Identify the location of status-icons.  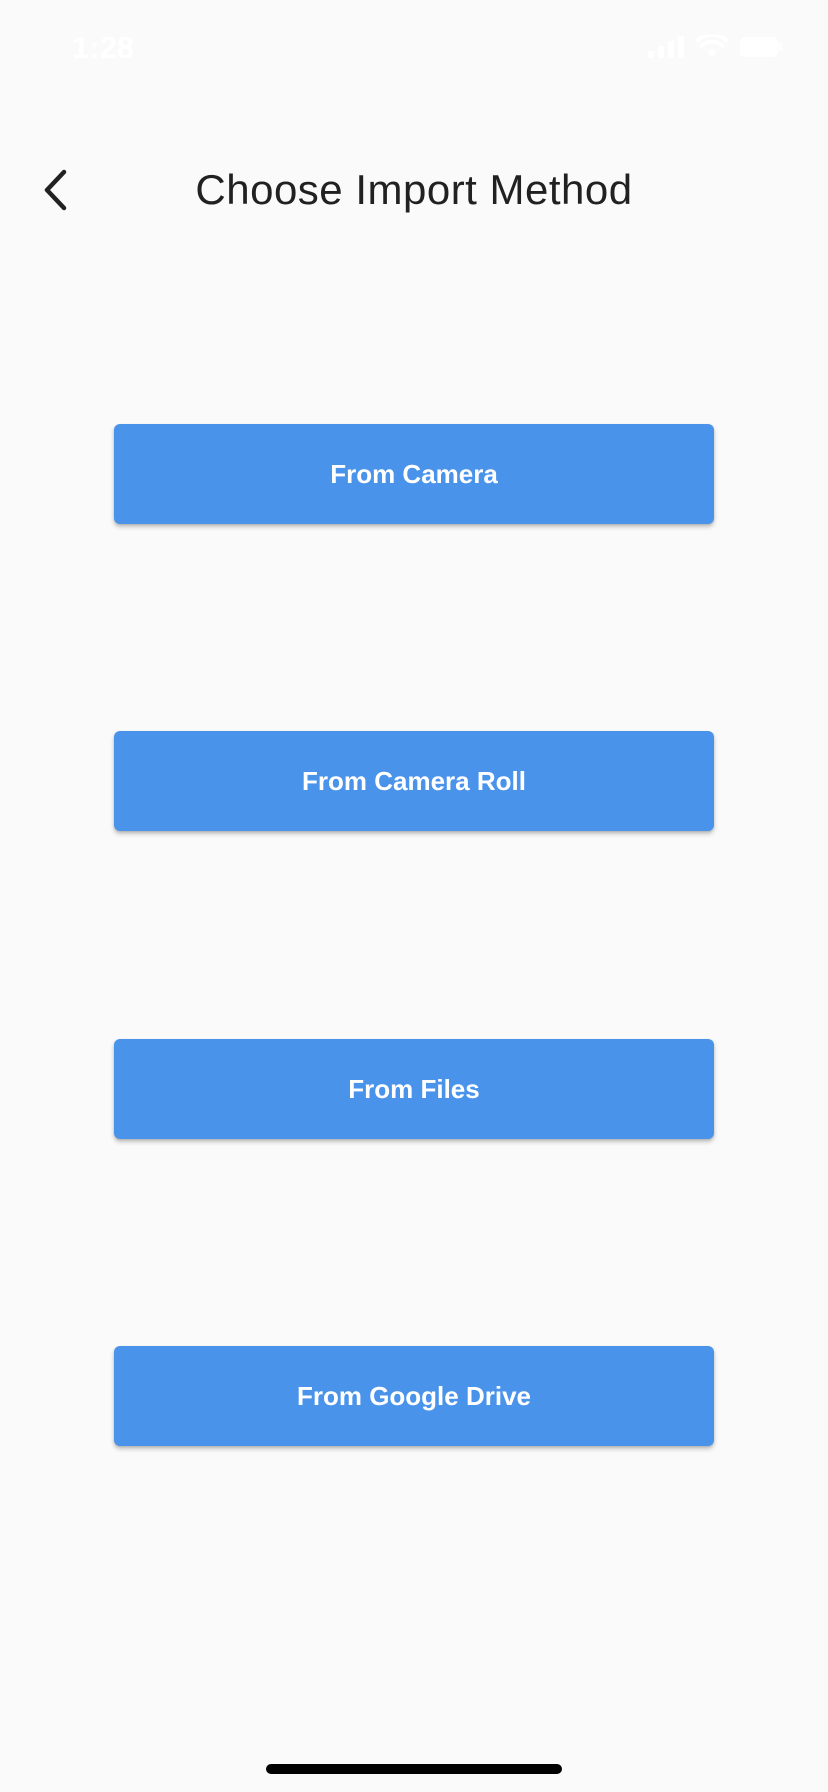
(715, 48).